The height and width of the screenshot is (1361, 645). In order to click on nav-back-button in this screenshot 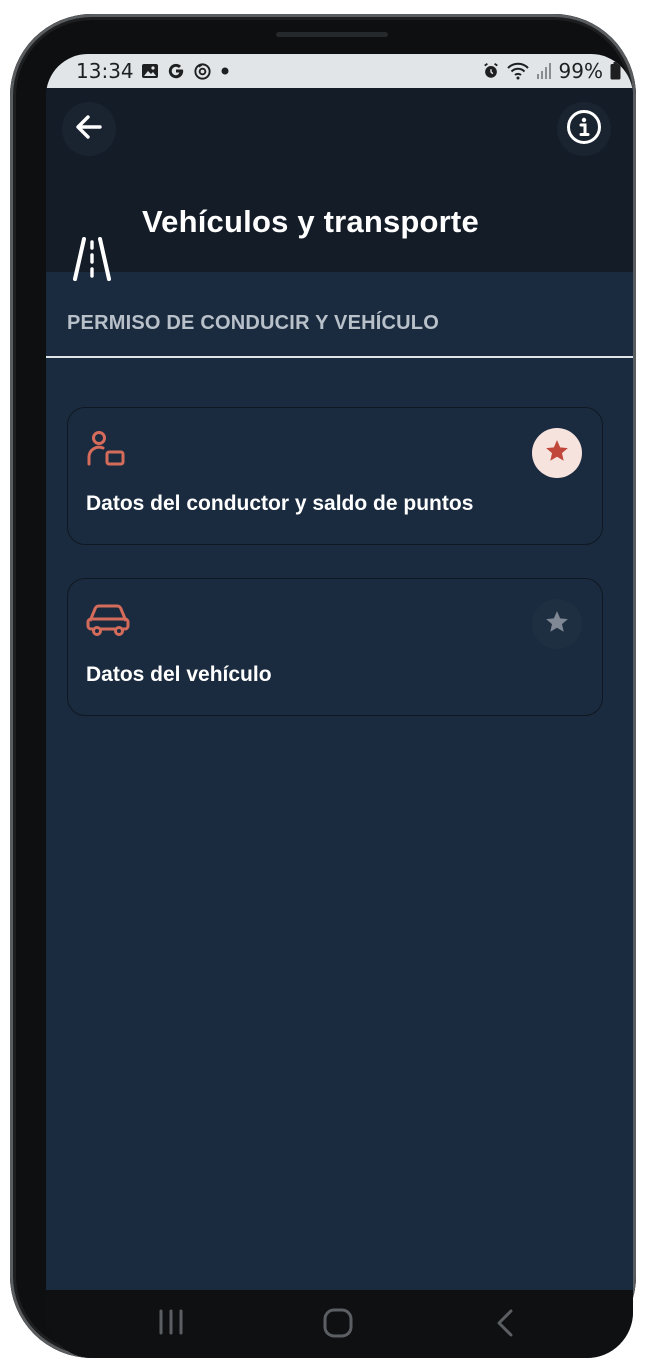, I will do `click(505, 1325)`.